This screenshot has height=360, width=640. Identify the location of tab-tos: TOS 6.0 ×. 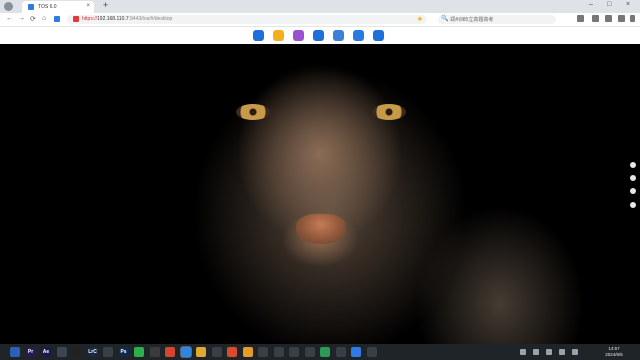
(58, 7).